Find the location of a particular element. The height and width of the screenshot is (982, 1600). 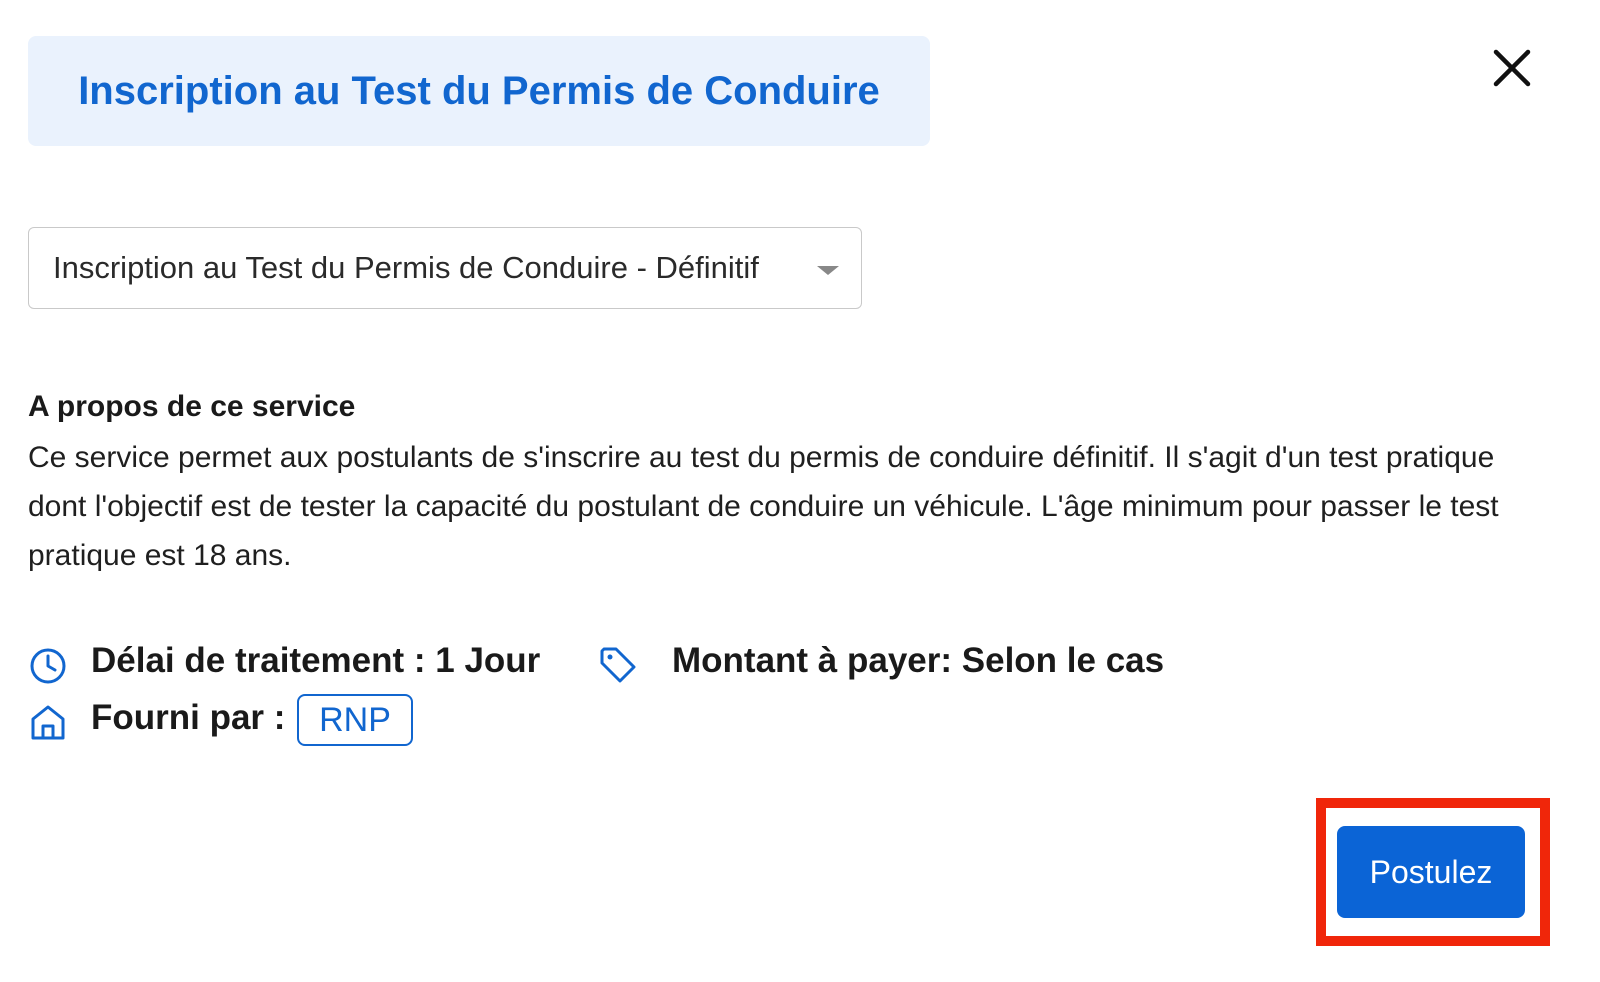

close-button is located at coordinates (1512, 68).